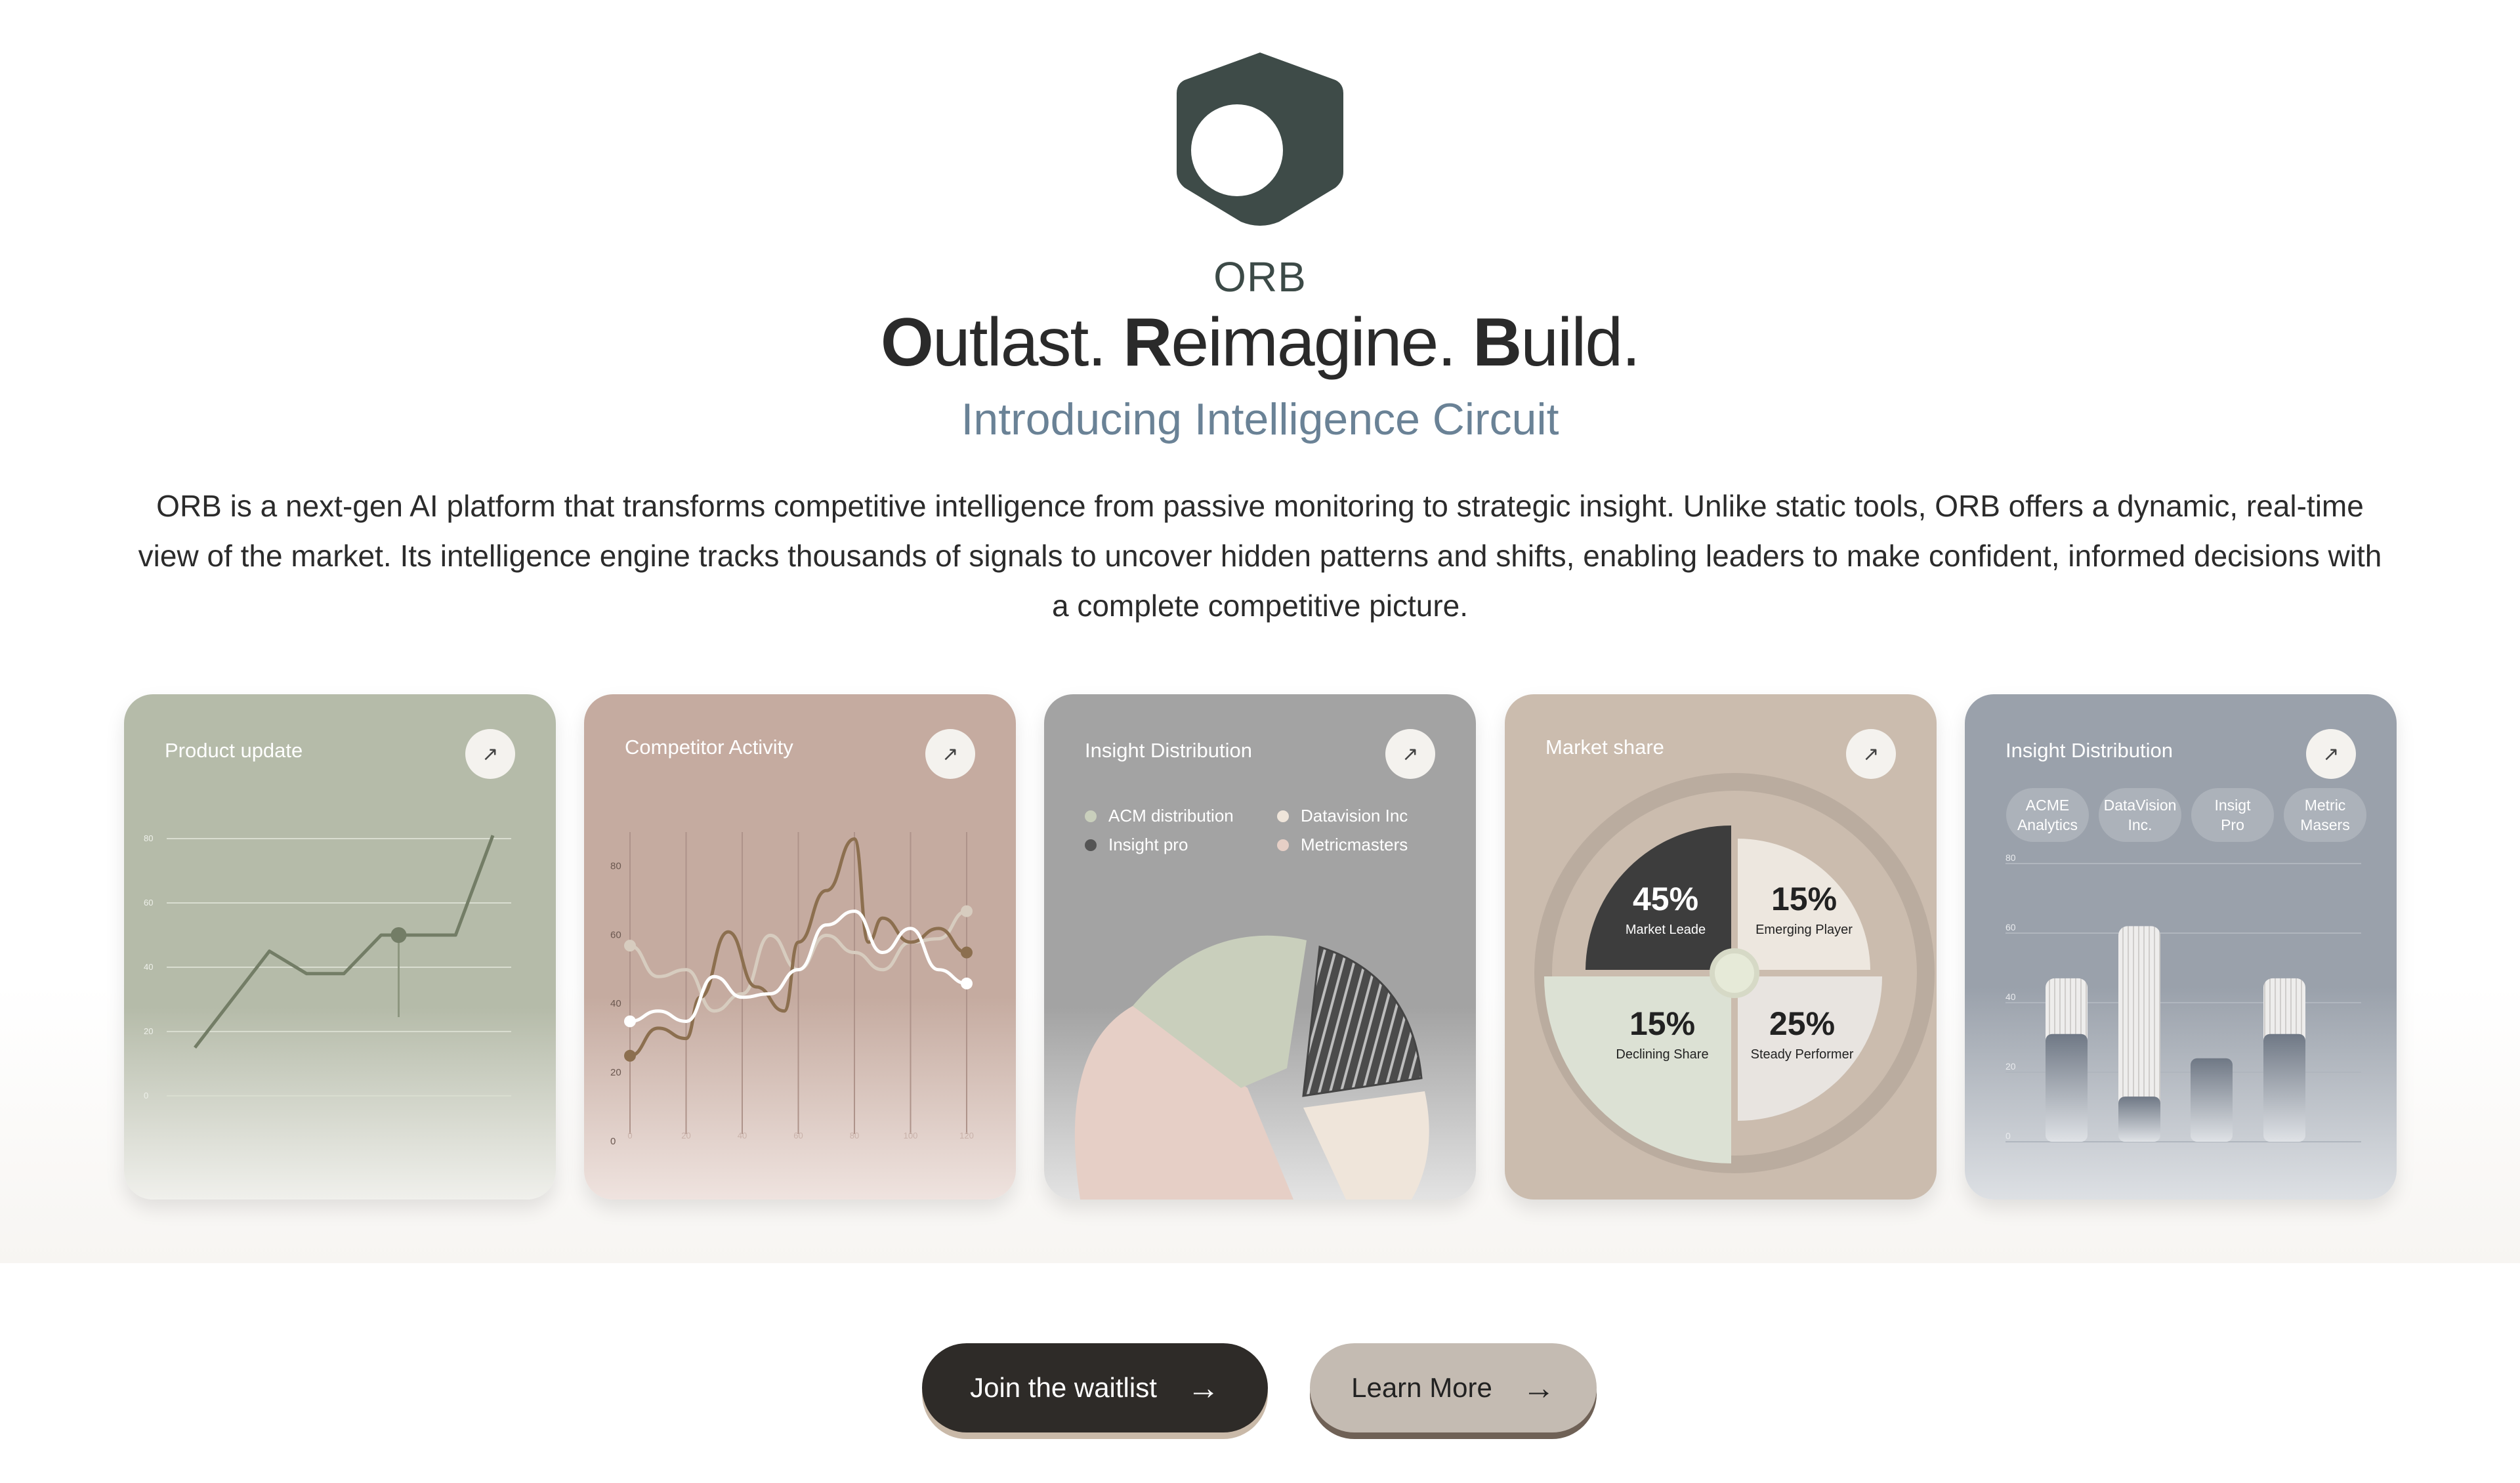  Describe the element at coordinates (1802, 1023) in the screenshot. I see `slice-value: 25%` at that location.